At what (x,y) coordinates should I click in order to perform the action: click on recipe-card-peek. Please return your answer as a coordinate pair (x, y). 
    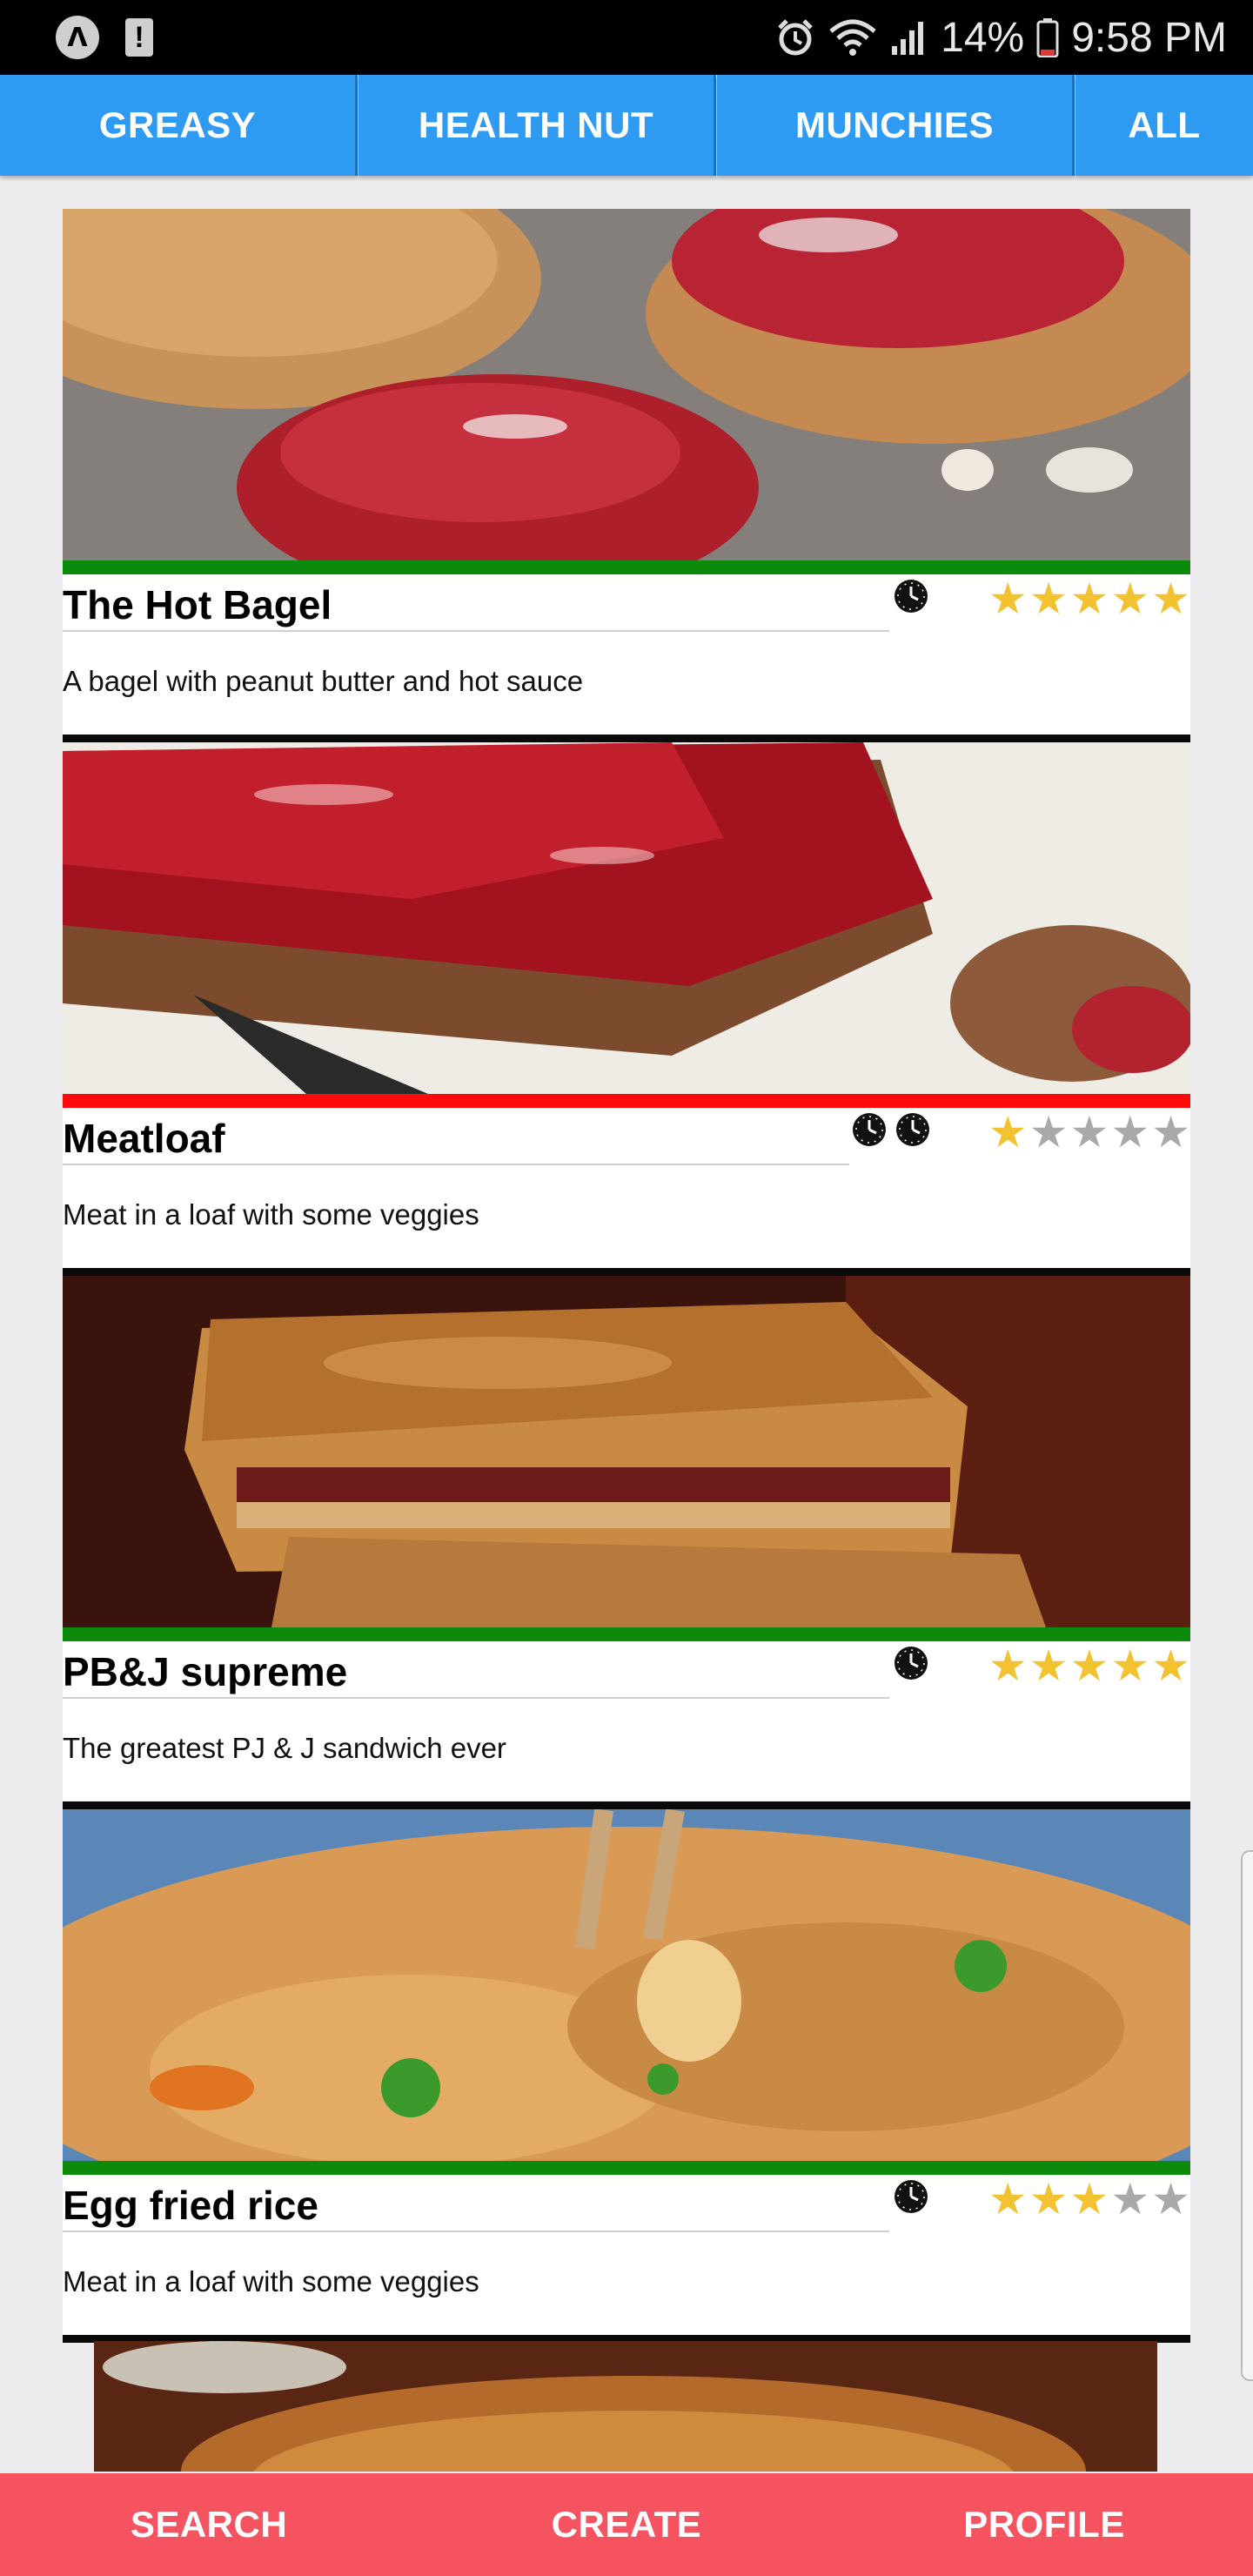
    Looking at the image, I should click on (625, 2406).